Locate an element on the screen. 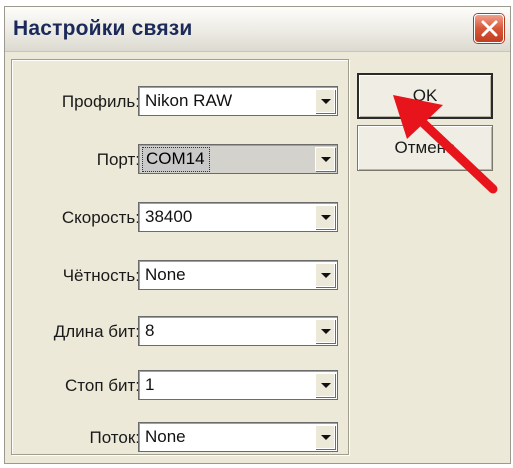 Image resolution: width=513 pixels, height=468 pixels. stop-bits-label: Стоп бит: is located at coordinates (102, 385).